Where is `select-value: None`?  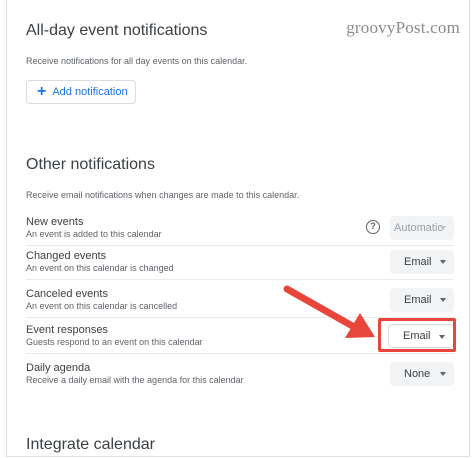
select-value: None is located at coordinates (417, 374).